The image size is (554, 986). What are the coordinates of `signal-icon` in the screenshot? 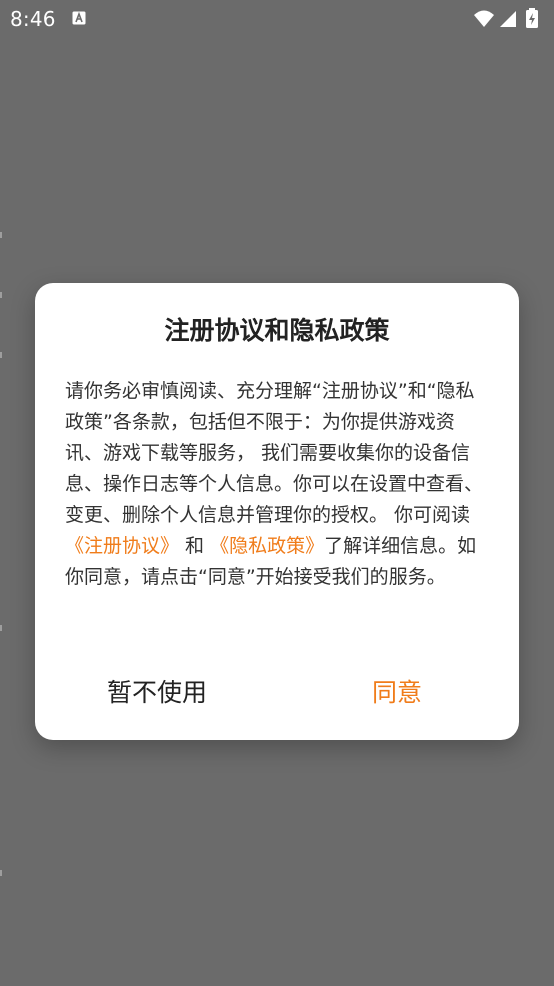 It's located at (508, 19).